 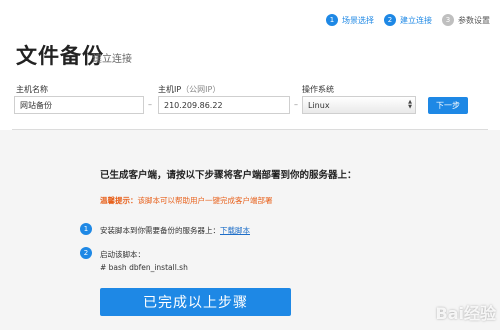 I want to click on step-label: 场景选择, so click(x=358, y=20).